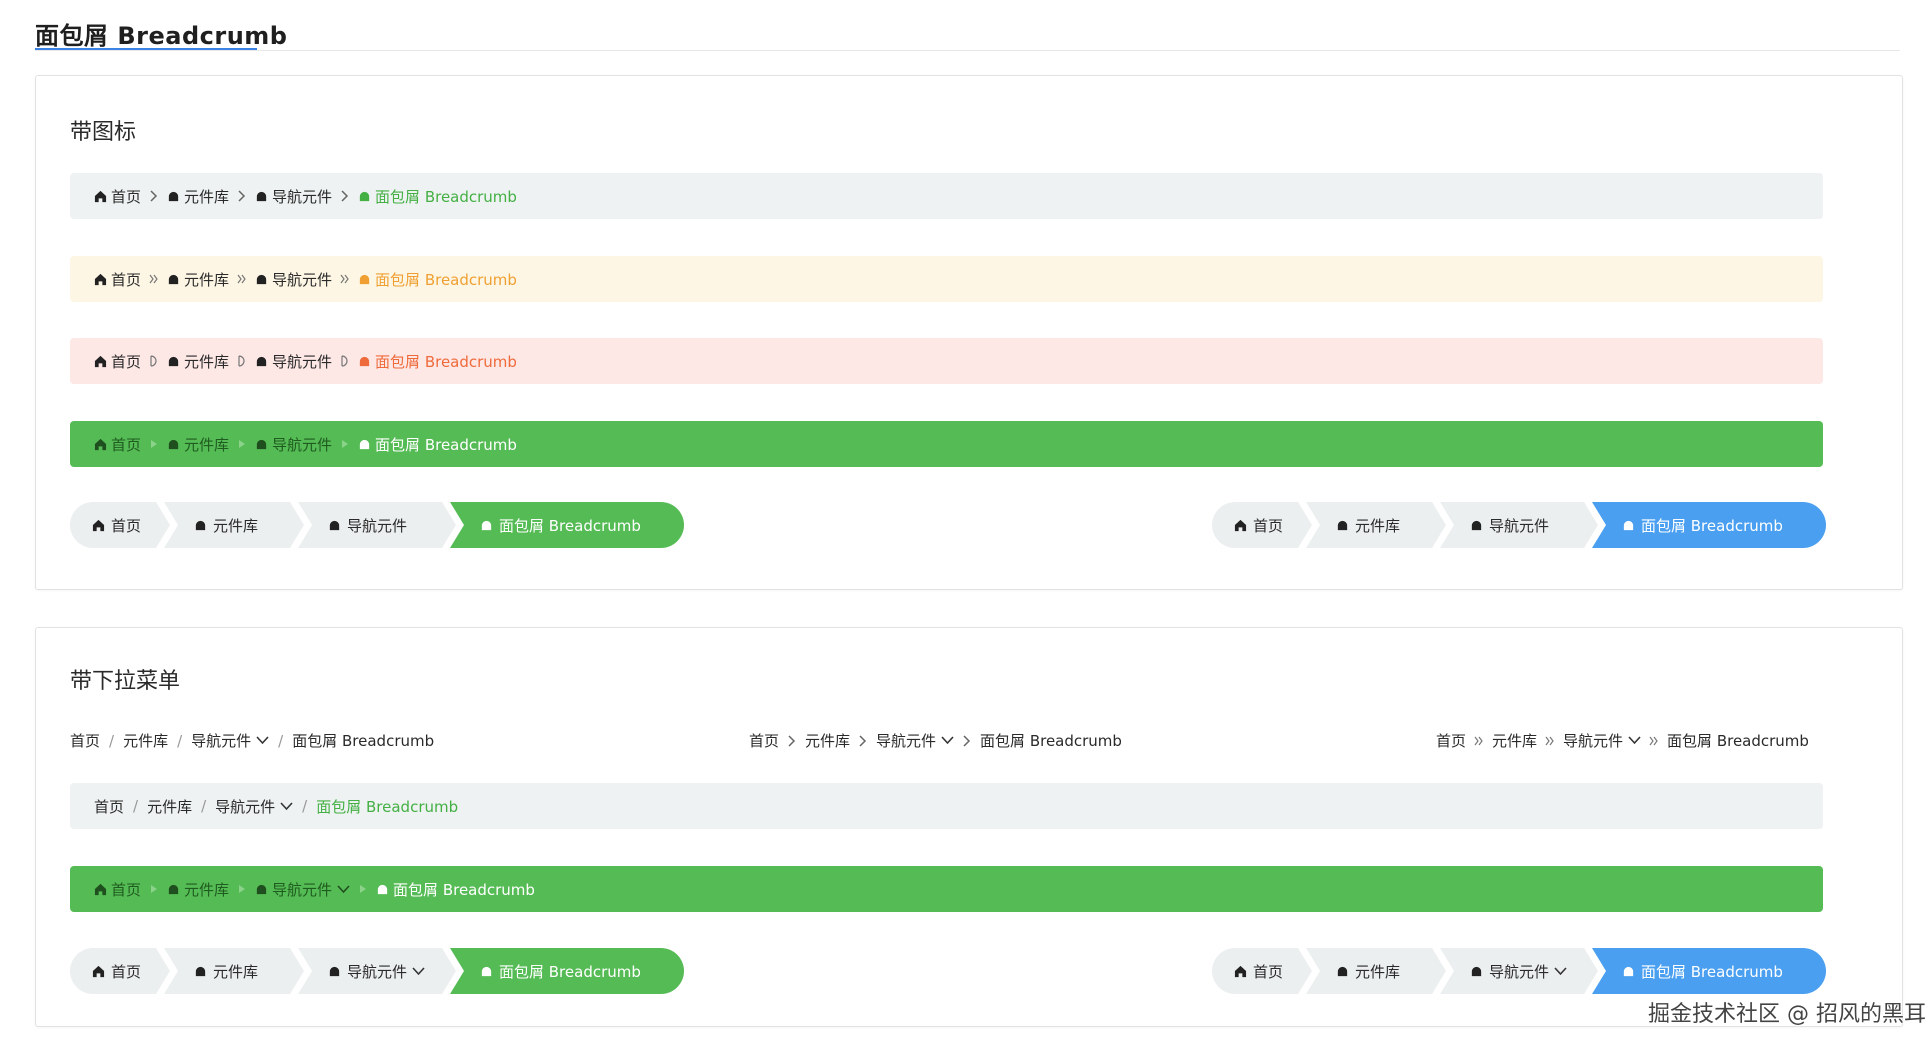 This screenshot has height=1044, width=1930. Describe the element at coordinates (946, 889) in the screenshot. I see `breadcrumb-bar-green-dropdown: 首页 元件库 导航元件 面包屑 Breadcrumb` at that location.